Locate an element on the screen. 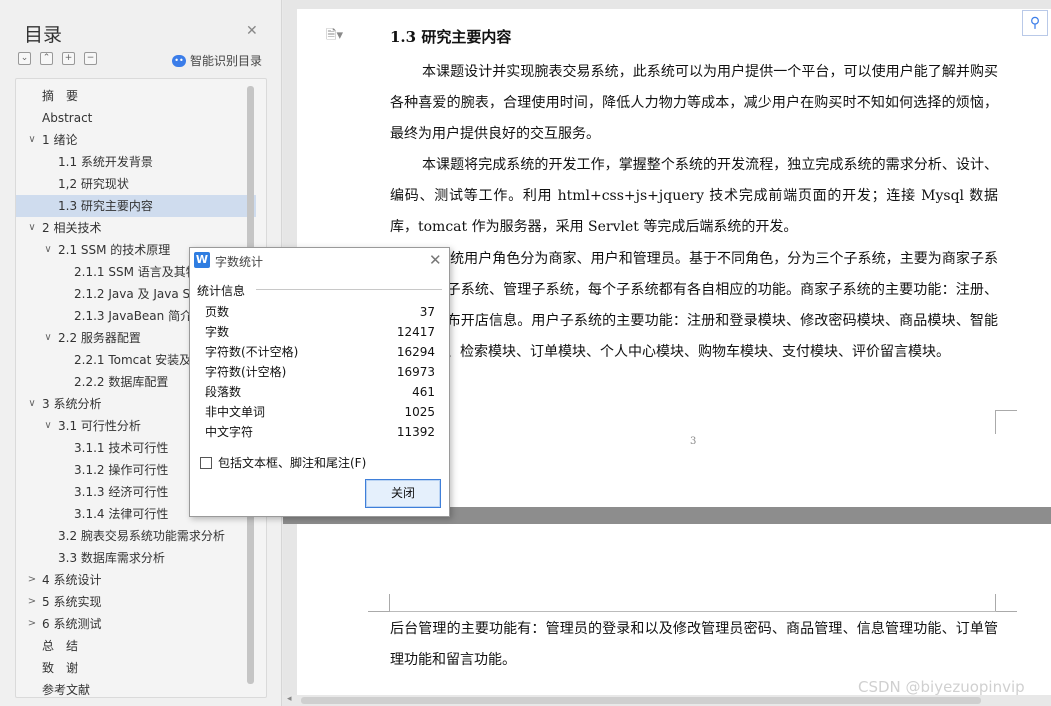 This screenshot has width=1051, height=706. add-level-icon: + is located at coordinates (68, 58).